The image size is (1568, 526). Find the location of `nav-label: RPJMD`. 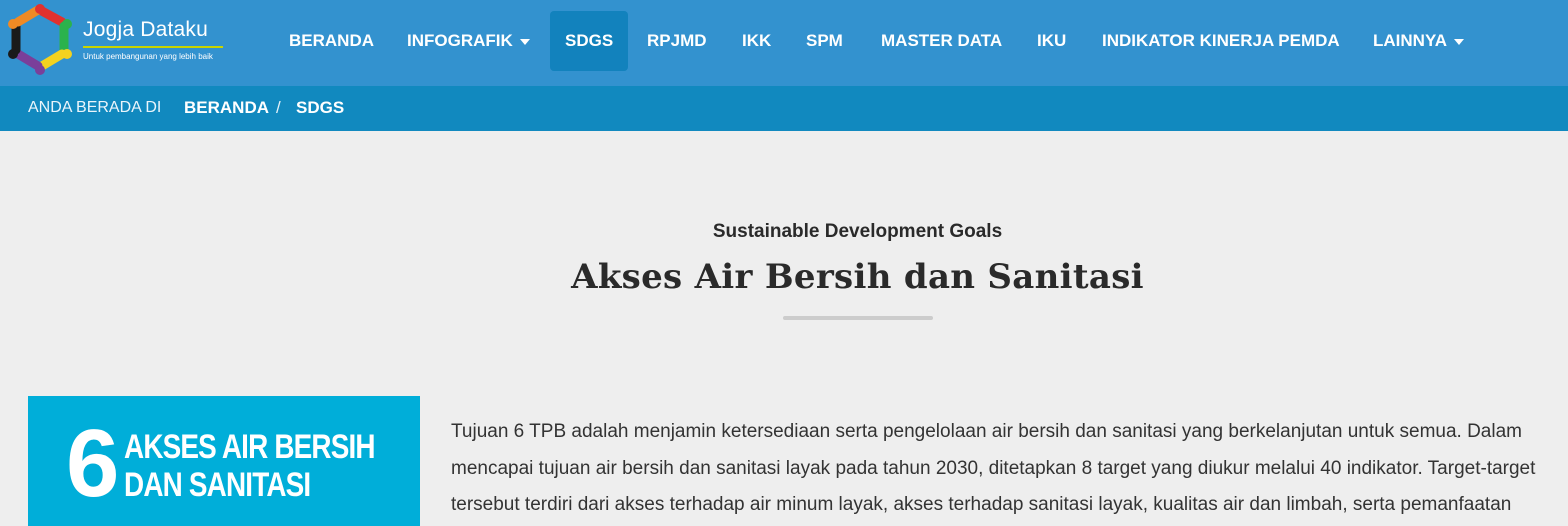

nav-label: RPJMD is located at coordinates (677, 40).